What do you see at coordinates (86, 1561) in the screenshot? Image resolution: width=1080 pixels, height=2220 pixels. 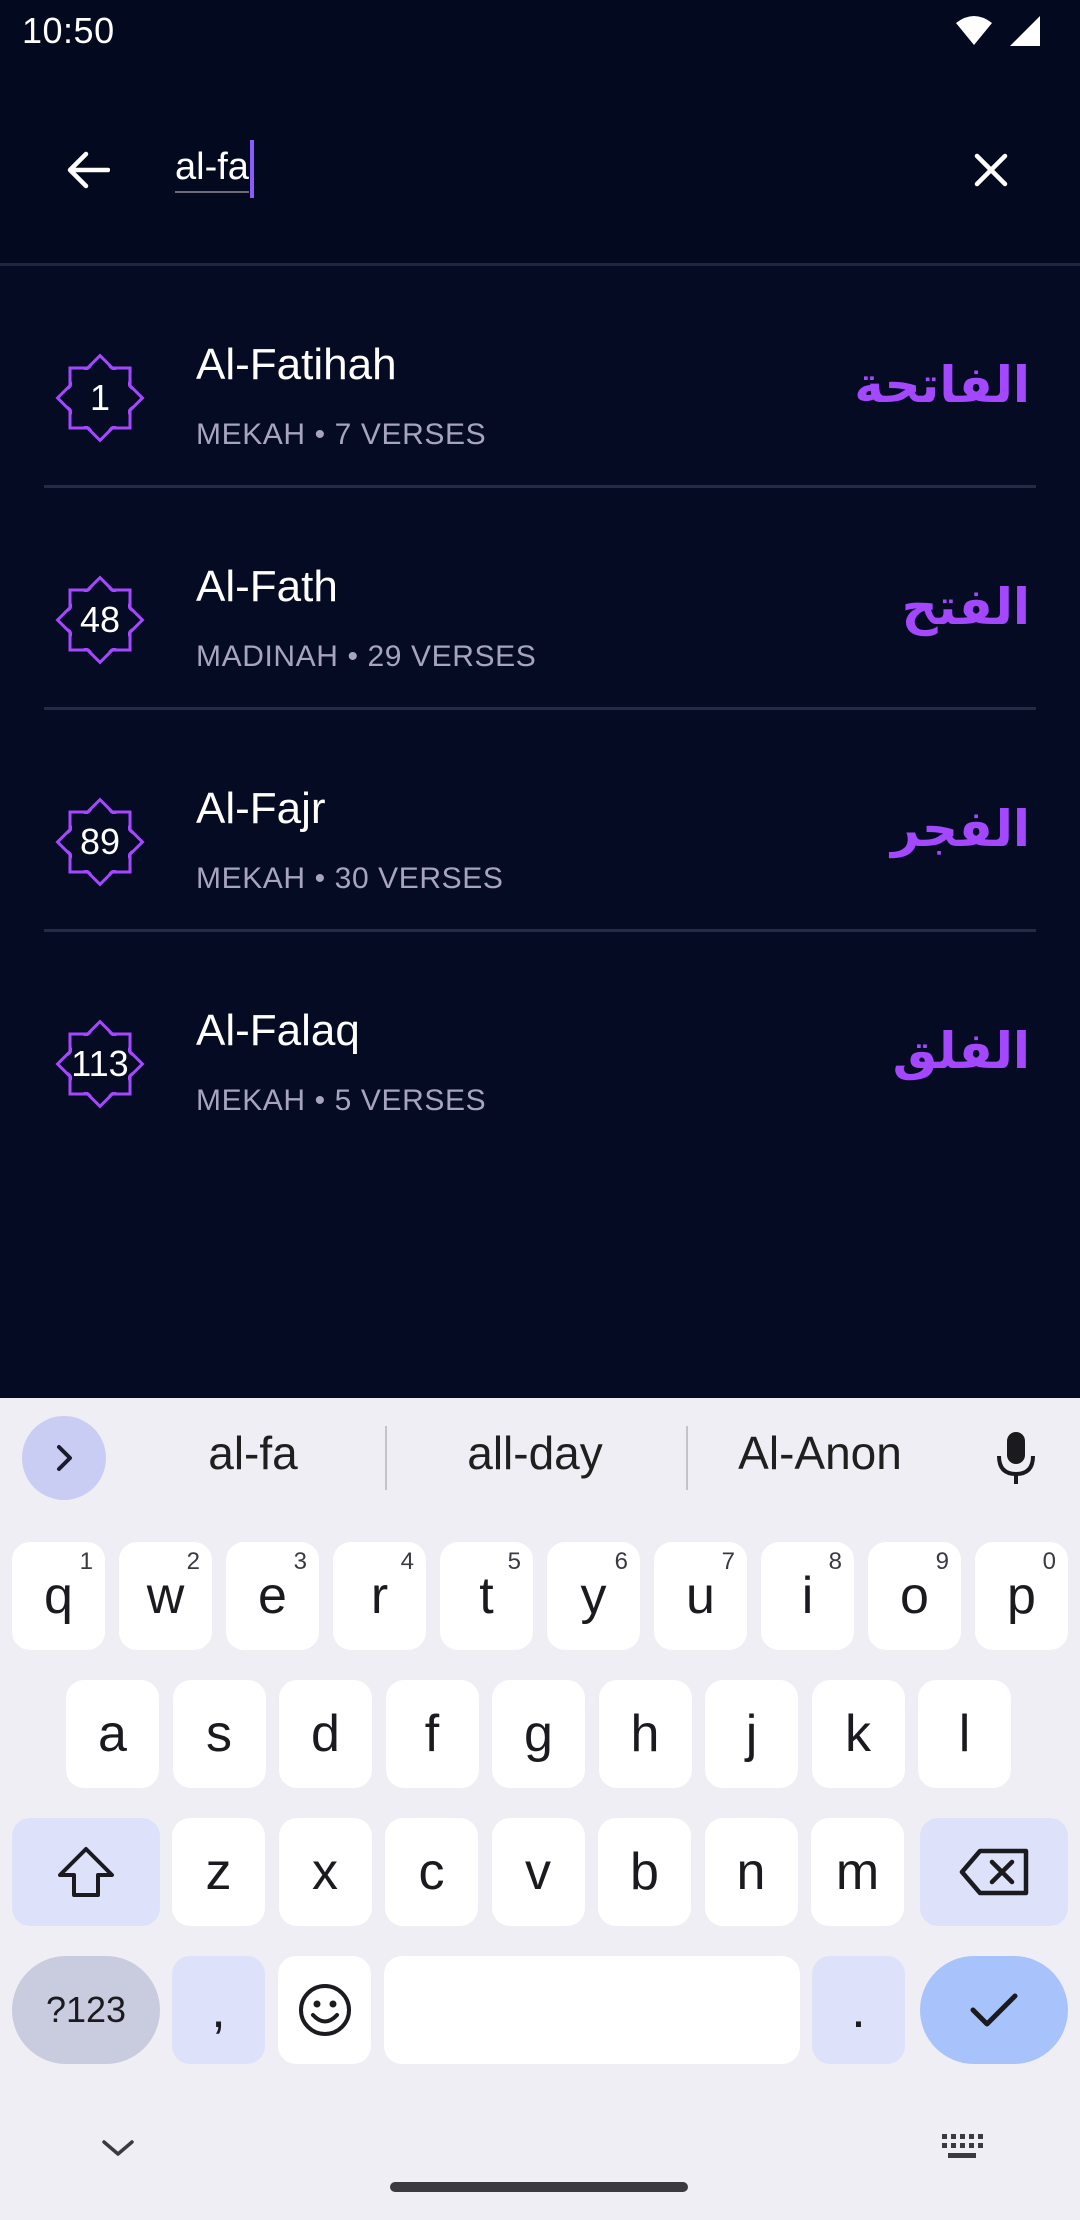 I see `key-hint: 1` at bounding box center [86, 1561].